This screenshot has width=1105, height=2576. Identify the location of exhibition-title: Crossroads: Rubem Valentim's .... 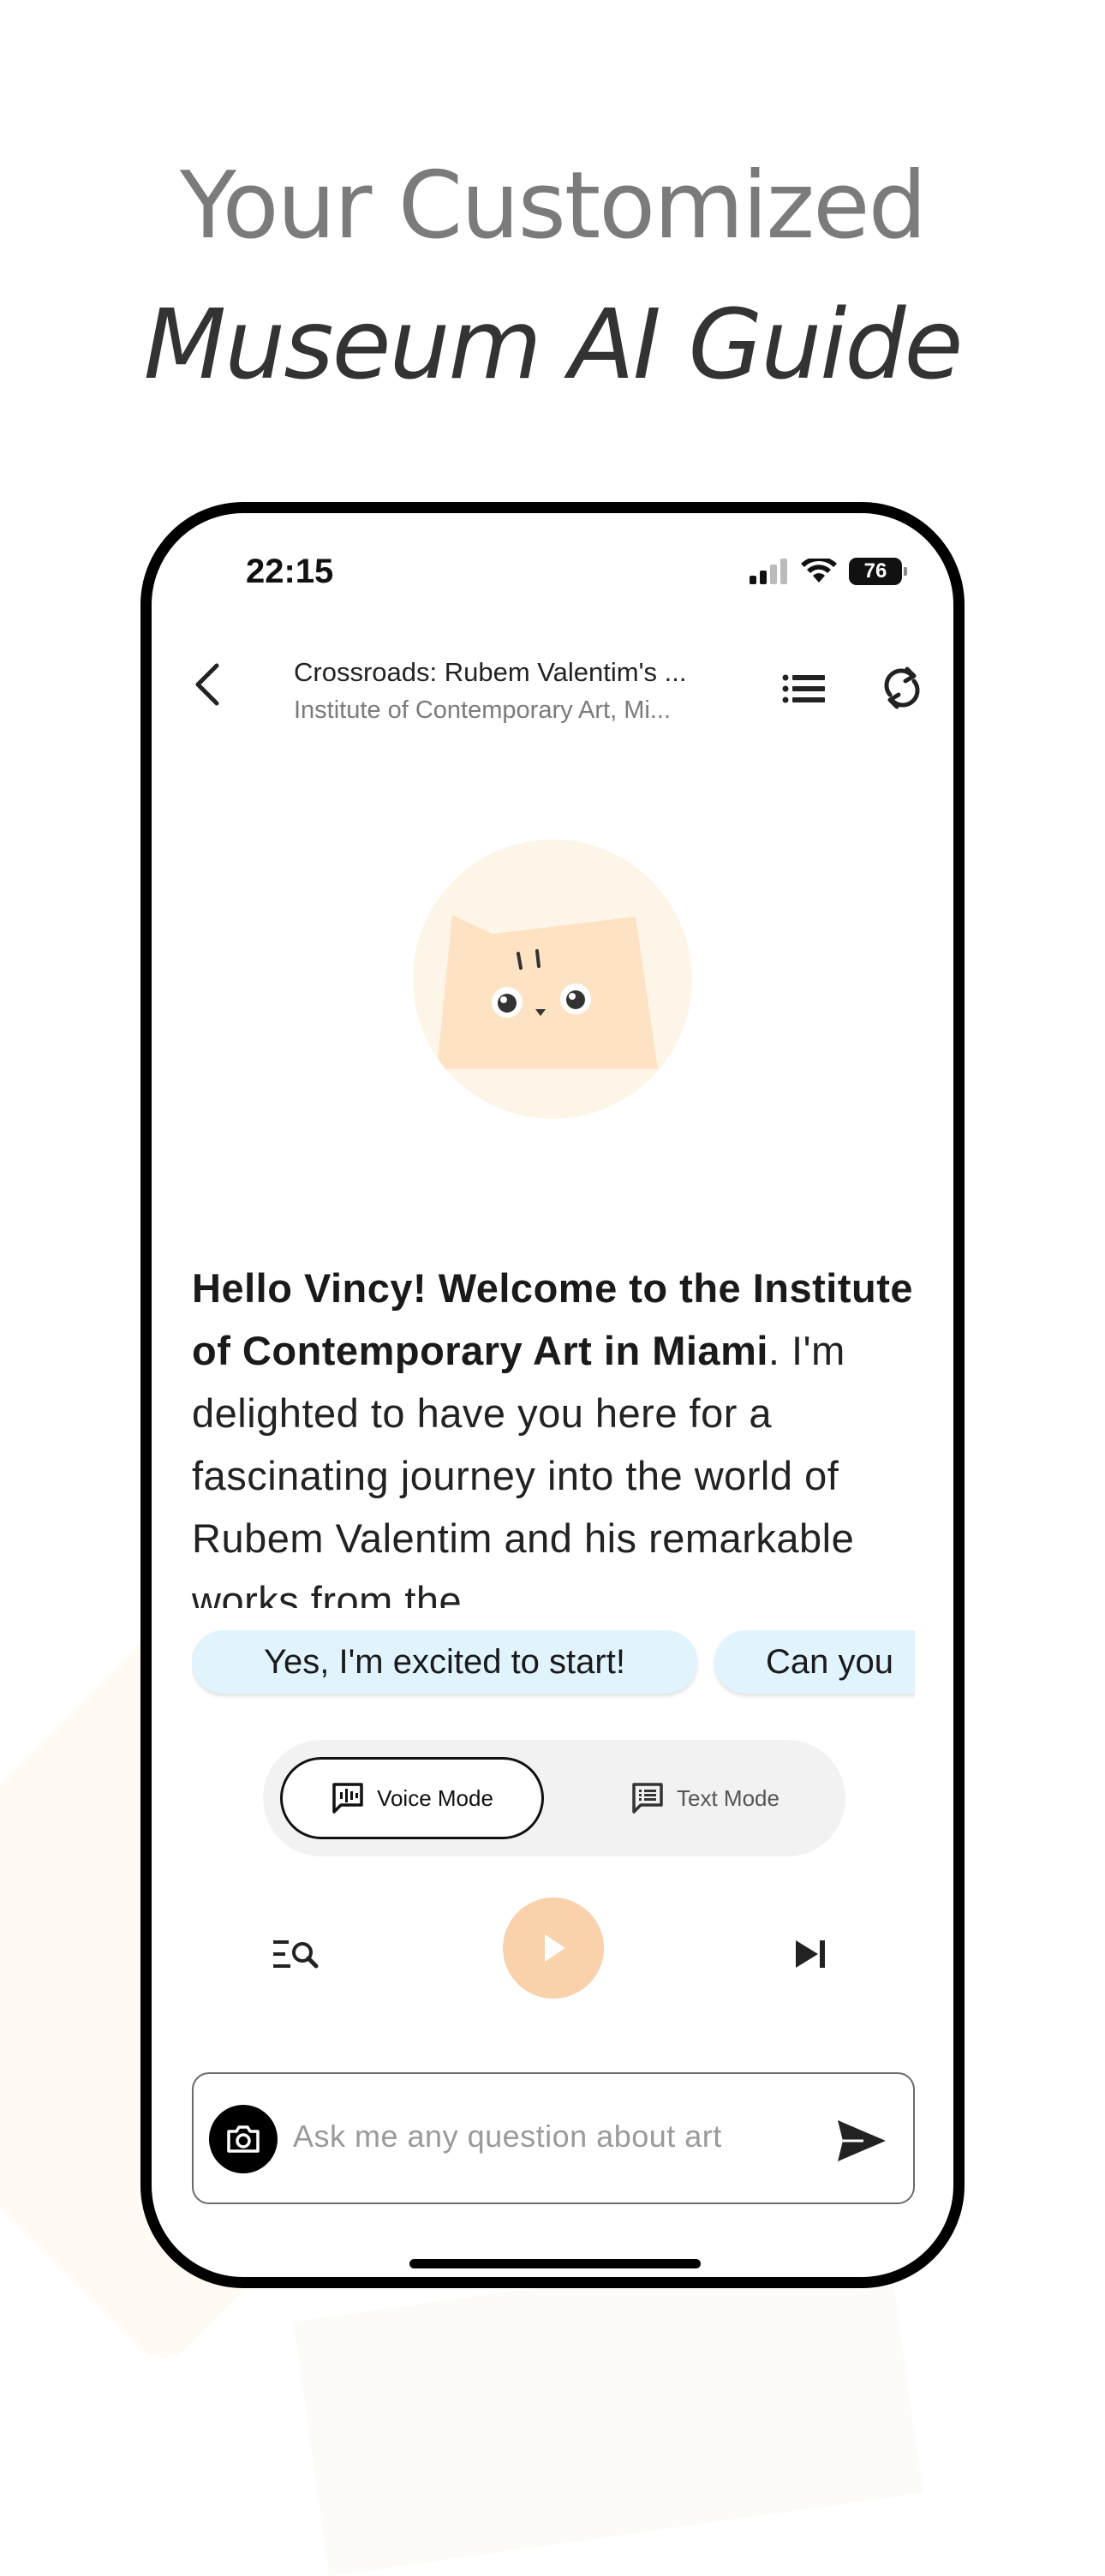
(490, 672).